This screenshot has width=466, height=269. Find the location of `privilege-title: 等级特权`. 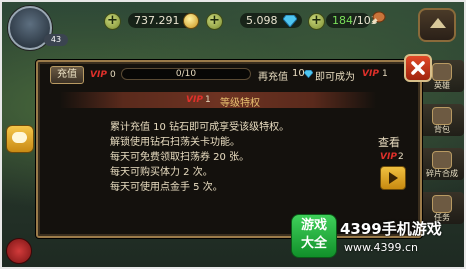

privilege-title: 等级特权 is located at coordinates (240, 103).